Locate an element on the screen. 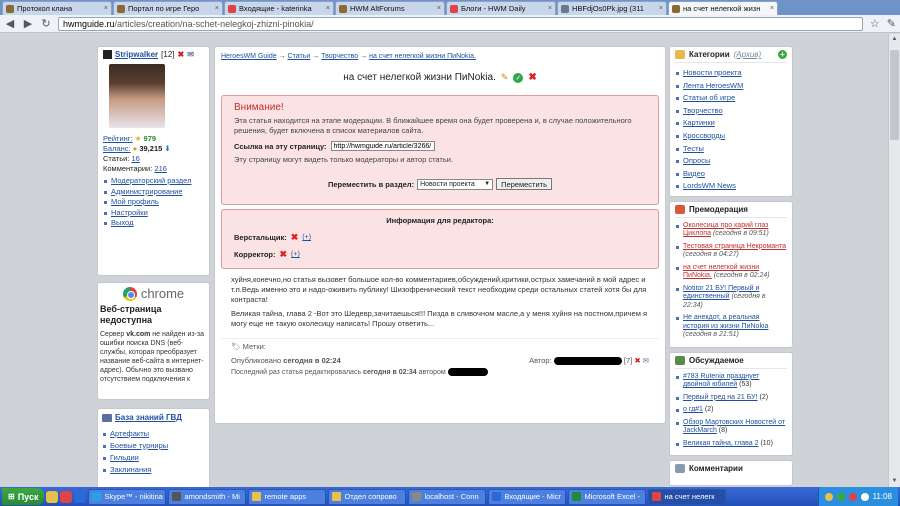 This screenshot has height=506, width=900. crumb-home: HeroesWM Guide is located at coordinates (249, 56).